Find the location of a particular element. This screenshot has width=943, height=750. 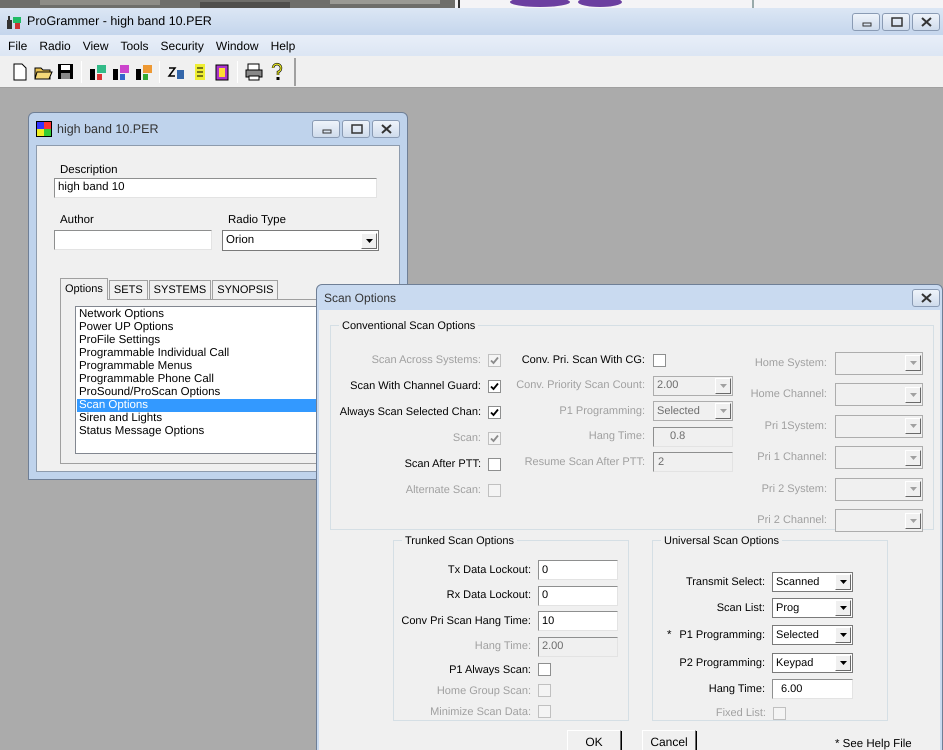

dropdown: Scanned is located at coordinates (812, 582).